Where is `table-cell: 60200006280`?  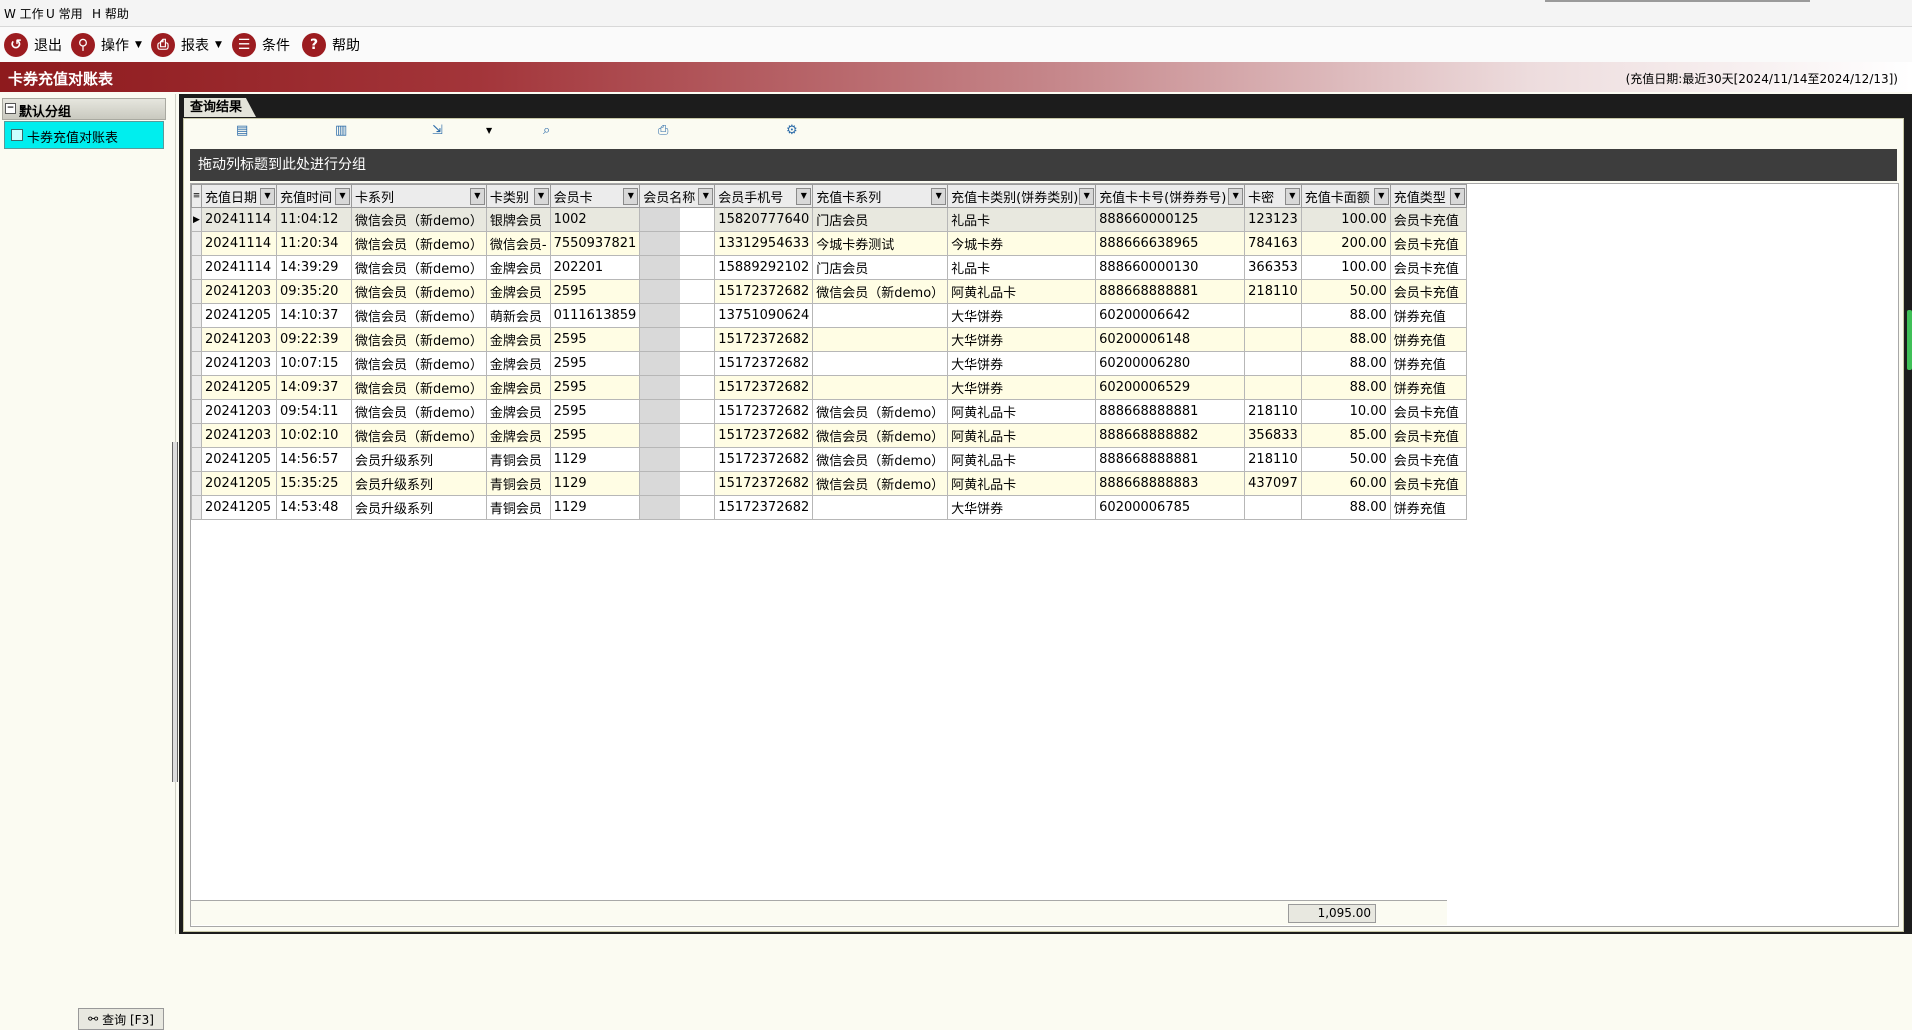
table-cell: 60200006280 is located at coordinates (1170, 363).